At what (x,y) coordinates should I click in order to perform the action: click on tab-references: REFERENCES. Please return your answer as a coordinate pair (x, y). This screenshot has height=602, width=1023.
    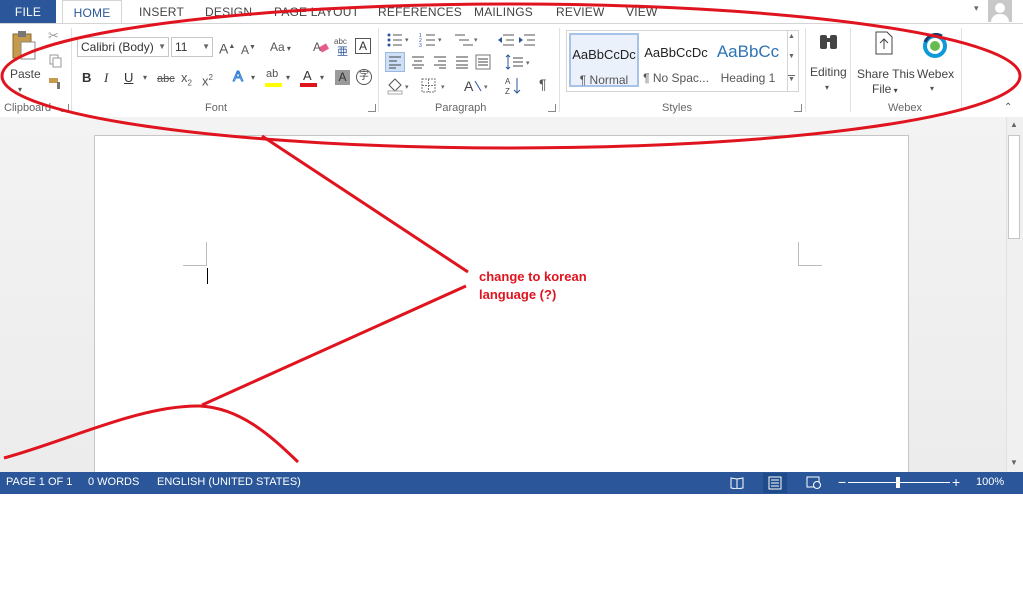
    Looking at the image, I should click on (420, 12).